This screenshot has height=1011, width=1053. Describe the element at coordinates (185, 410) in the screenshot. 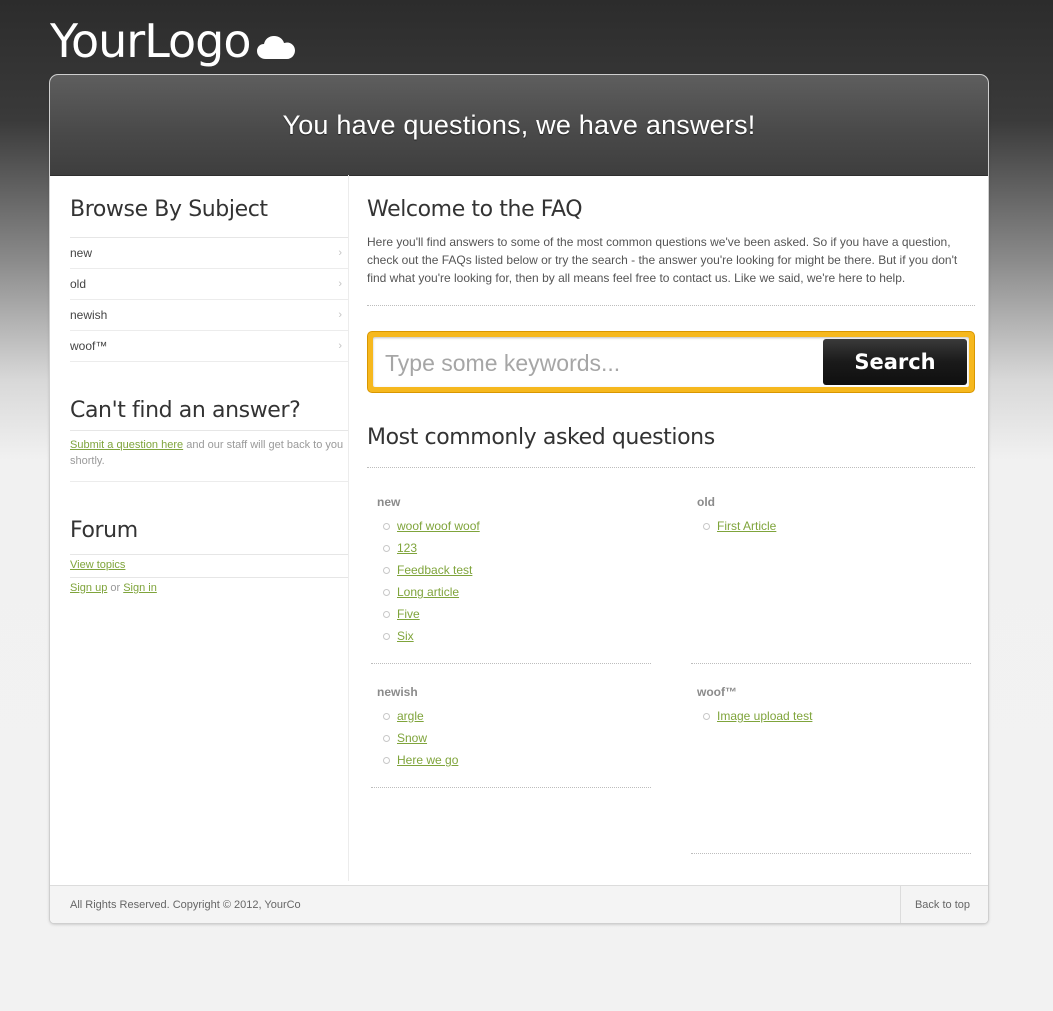

I see `cant-find-heading: Can't find an answer?` at that location.